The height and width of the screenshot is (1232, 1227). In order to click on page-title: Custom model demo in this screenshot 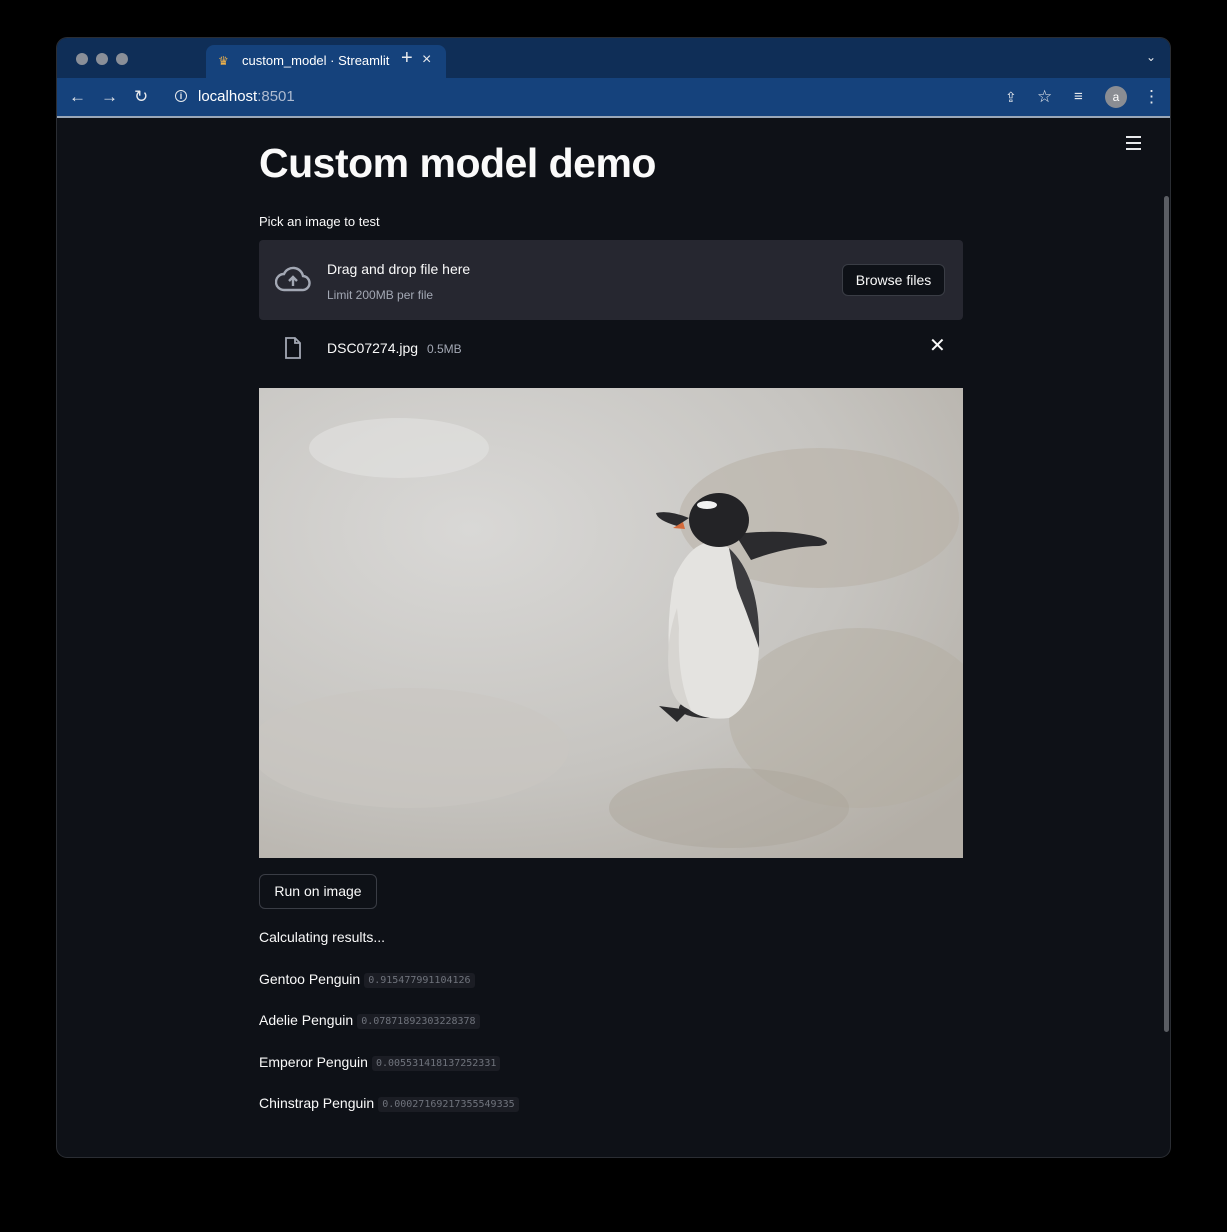, I will do `click(457, 163)`.